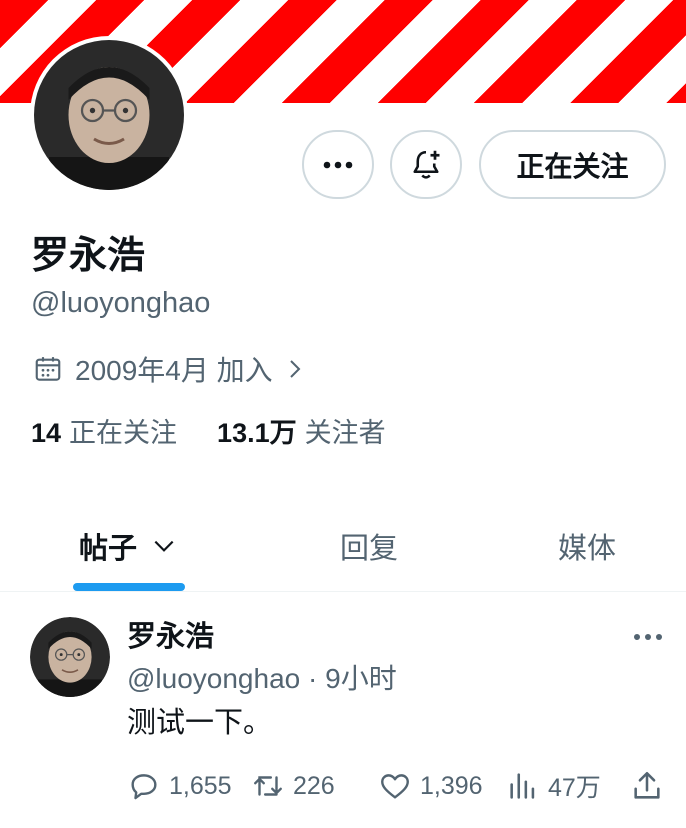 This screenshot has height=828, width=686. I want to click on reply-button: 1,655, so click(179, 786).